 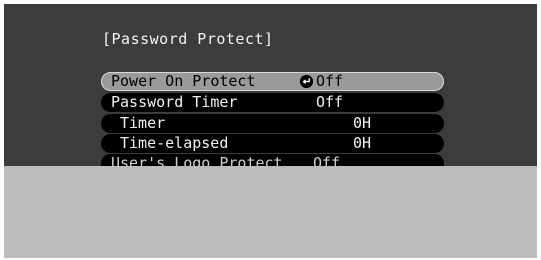 I want to click on menu-item-label: Power On Protect, so click(x=183, y=81).